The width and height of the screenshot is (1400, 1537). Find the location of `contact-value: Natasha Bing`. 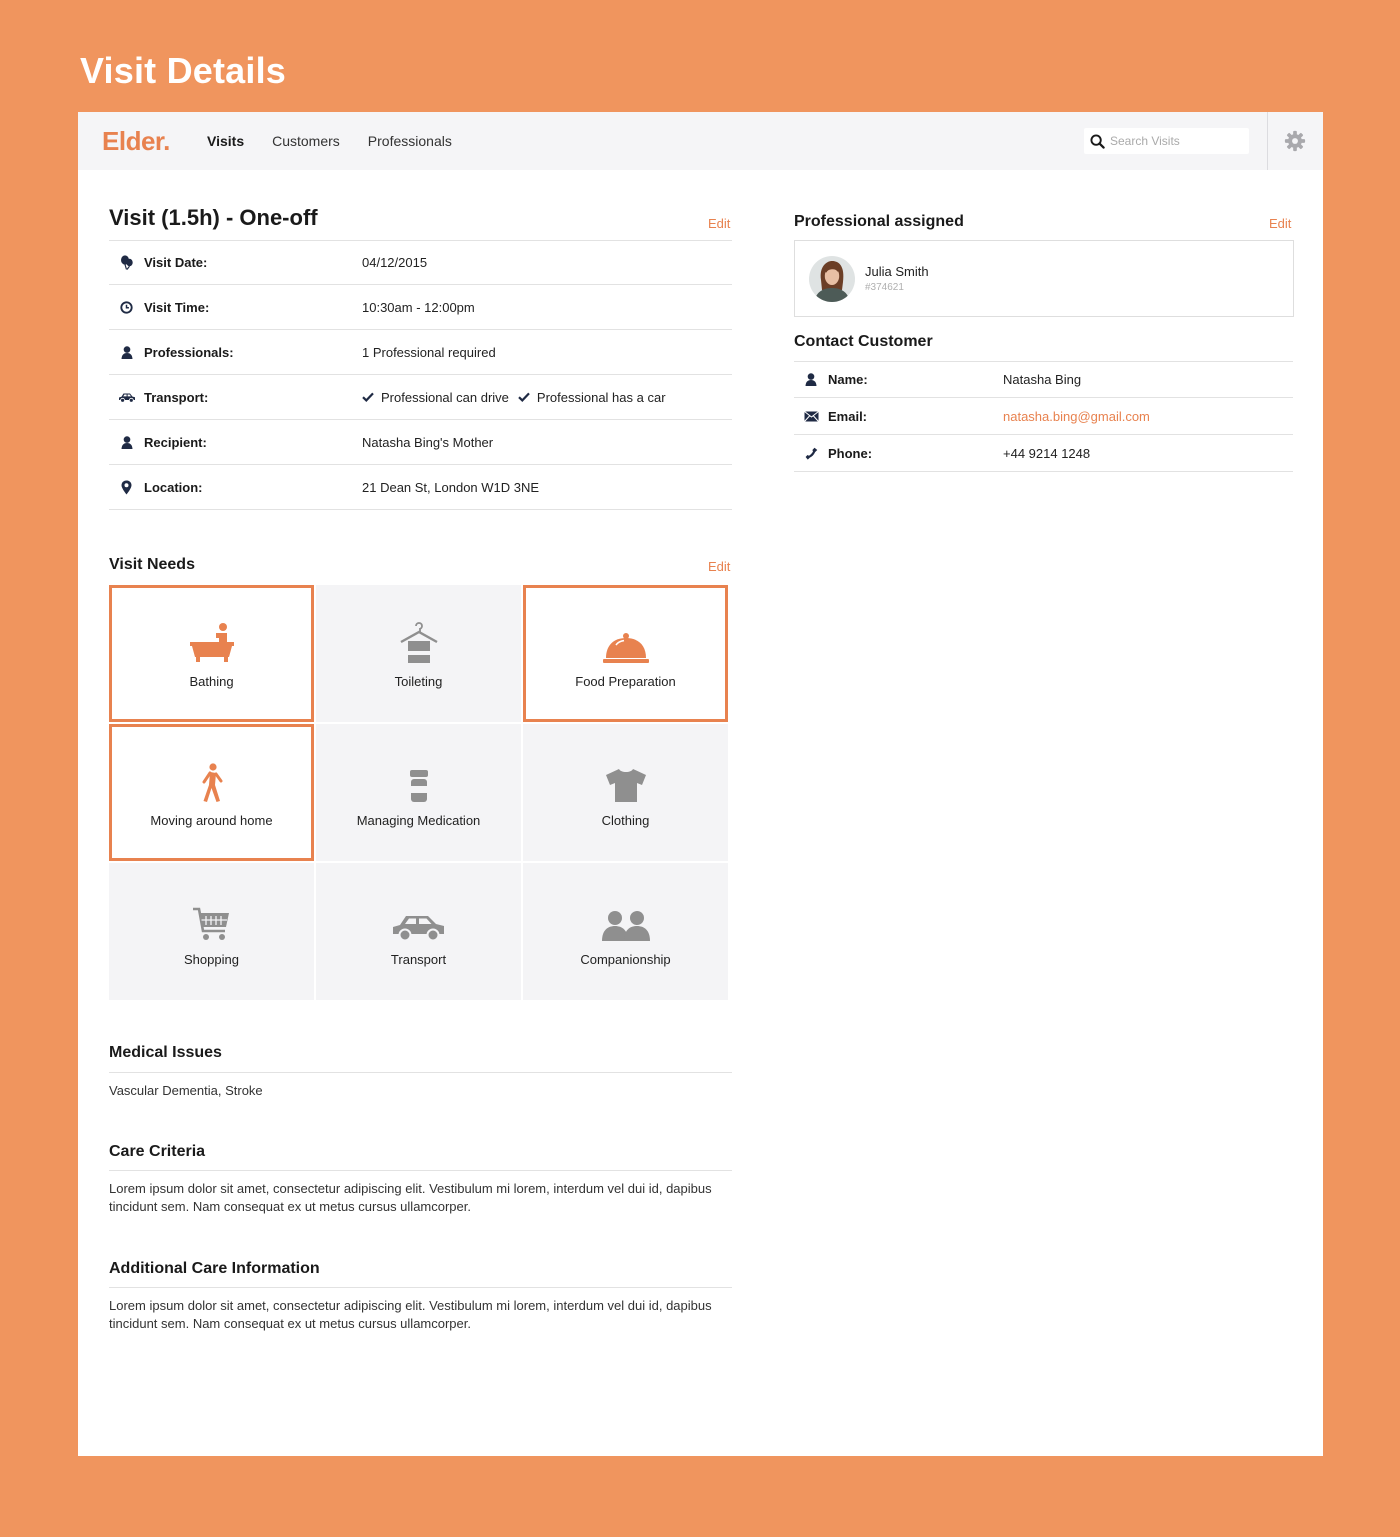

contact-value: Natasha Bing is located at coordinates (1042, 379).